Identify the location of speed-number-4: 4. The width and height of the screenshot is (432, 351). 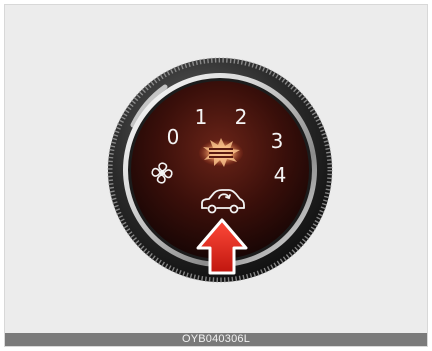
(280, 175).